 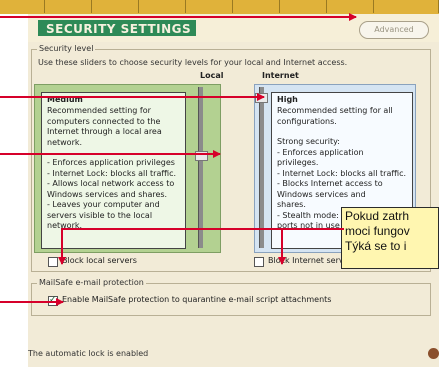 What do you see at coordinates (287, 99) in the screenshot?
I see `internet-level-name: High` at bounding box center [287, 99].